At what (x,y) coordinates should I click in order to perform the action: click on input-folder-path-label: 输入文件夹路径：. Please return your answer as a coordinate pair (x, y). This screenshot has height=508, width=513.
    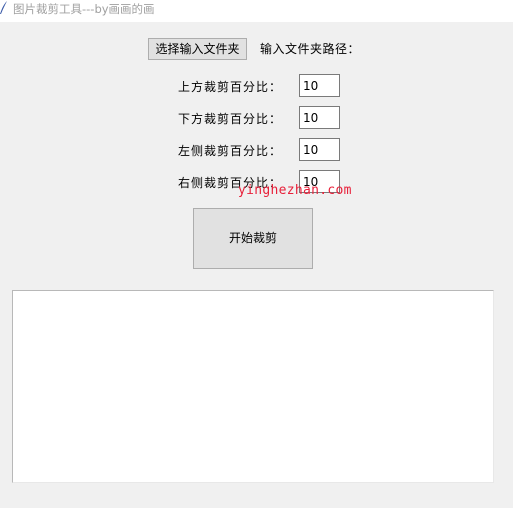
    Looking at the image, I should click on (310, 49).